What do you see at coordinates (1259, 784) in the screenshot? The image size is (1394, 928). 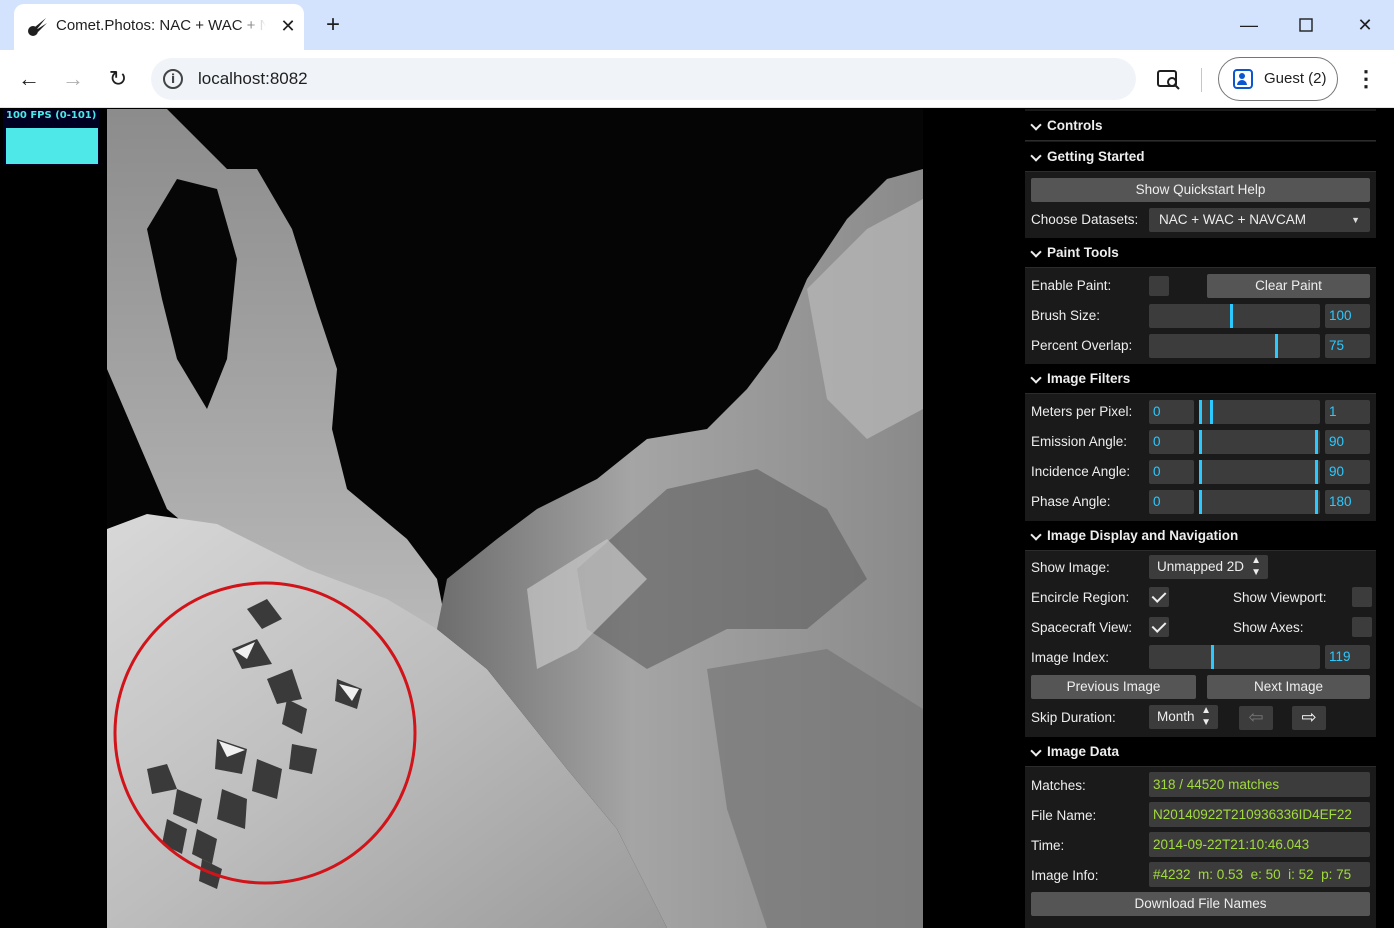 I see `matches-value: 318 / 44520 matches` at bounding box center [1259, 784].